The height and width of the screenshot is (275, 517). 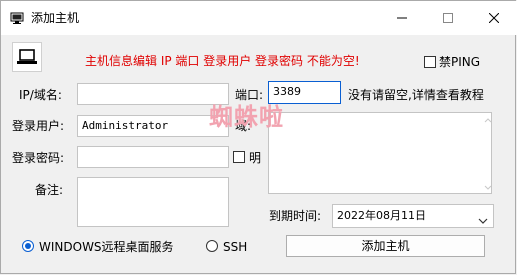 What do you see at coordinates (259, 18) in the screenshot?
I see `title-bar: 添加主机` at bounding box center [259, 18].